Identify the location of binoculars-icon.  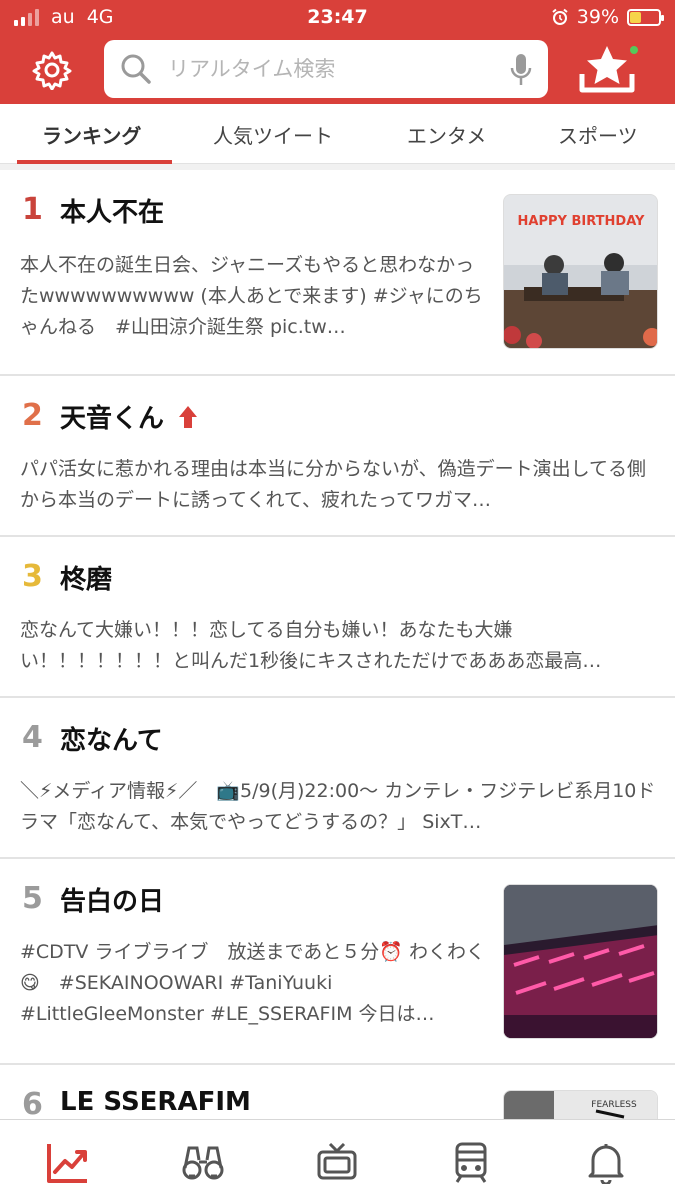
(203, 1162).